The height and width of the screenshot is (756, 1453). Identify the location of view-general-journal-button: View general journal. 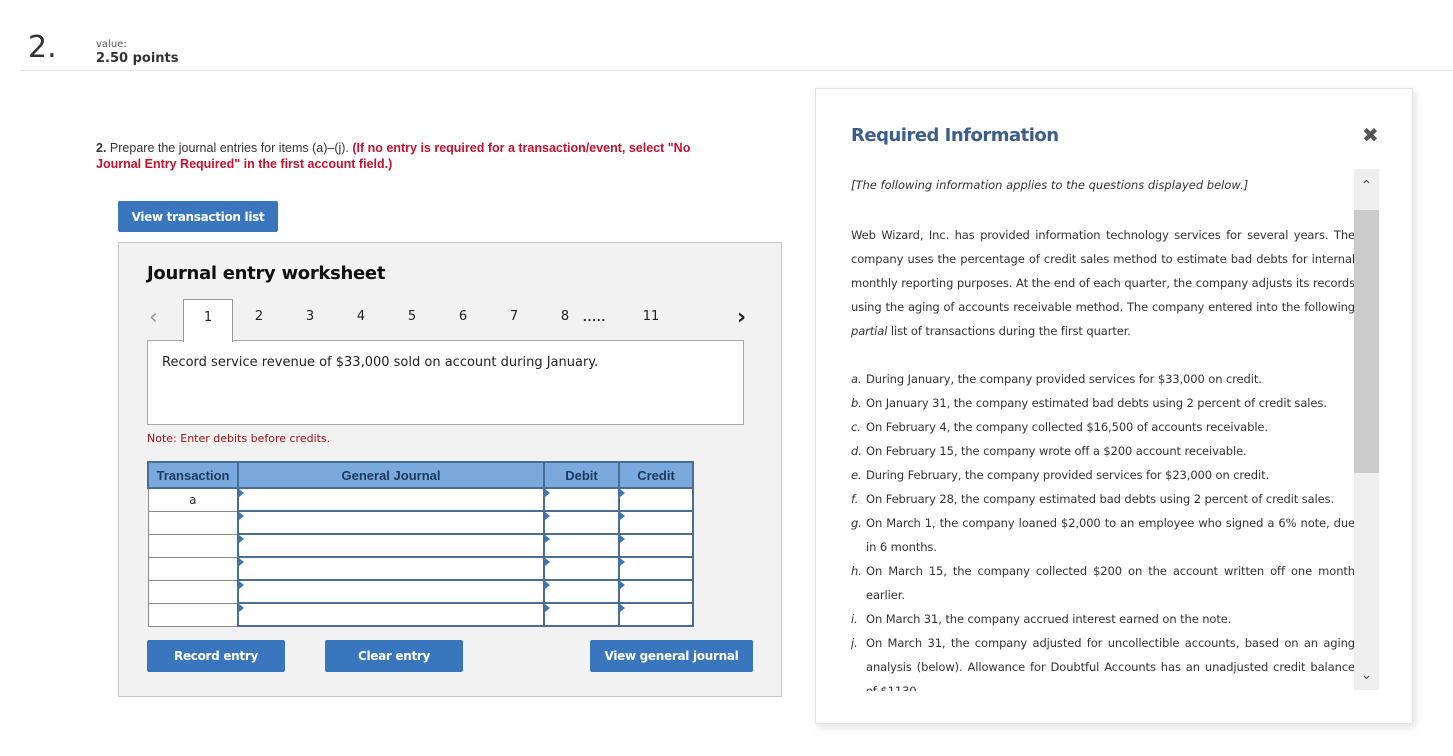
(671, 656).